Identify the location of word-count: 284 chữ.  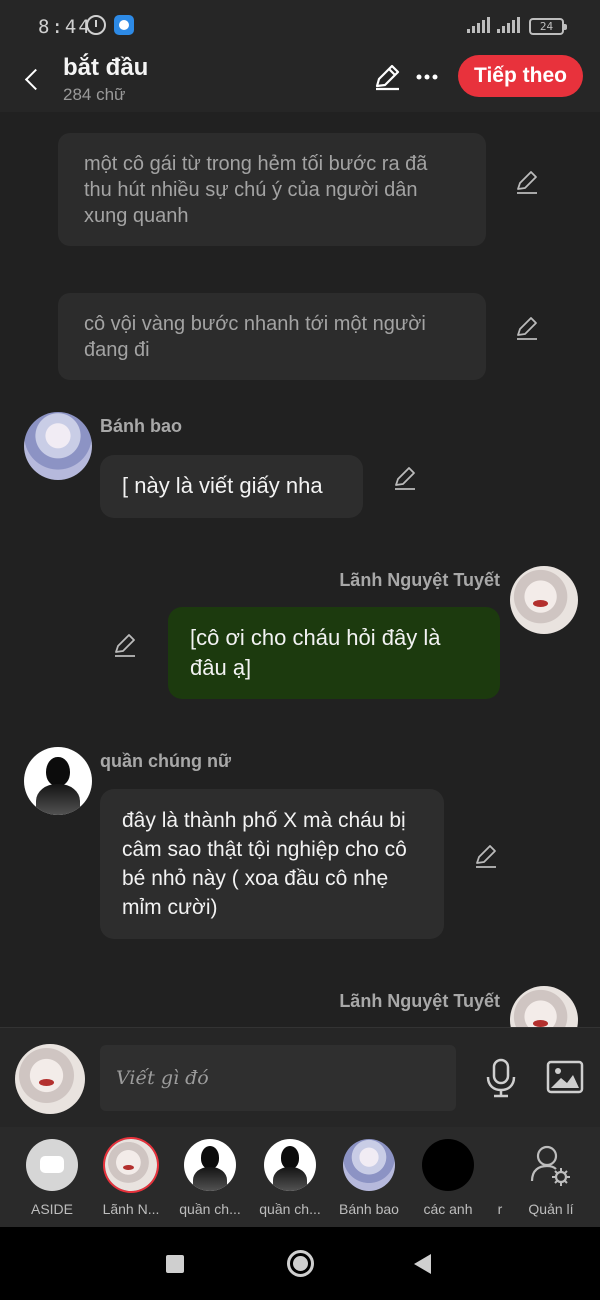
(94, 94).